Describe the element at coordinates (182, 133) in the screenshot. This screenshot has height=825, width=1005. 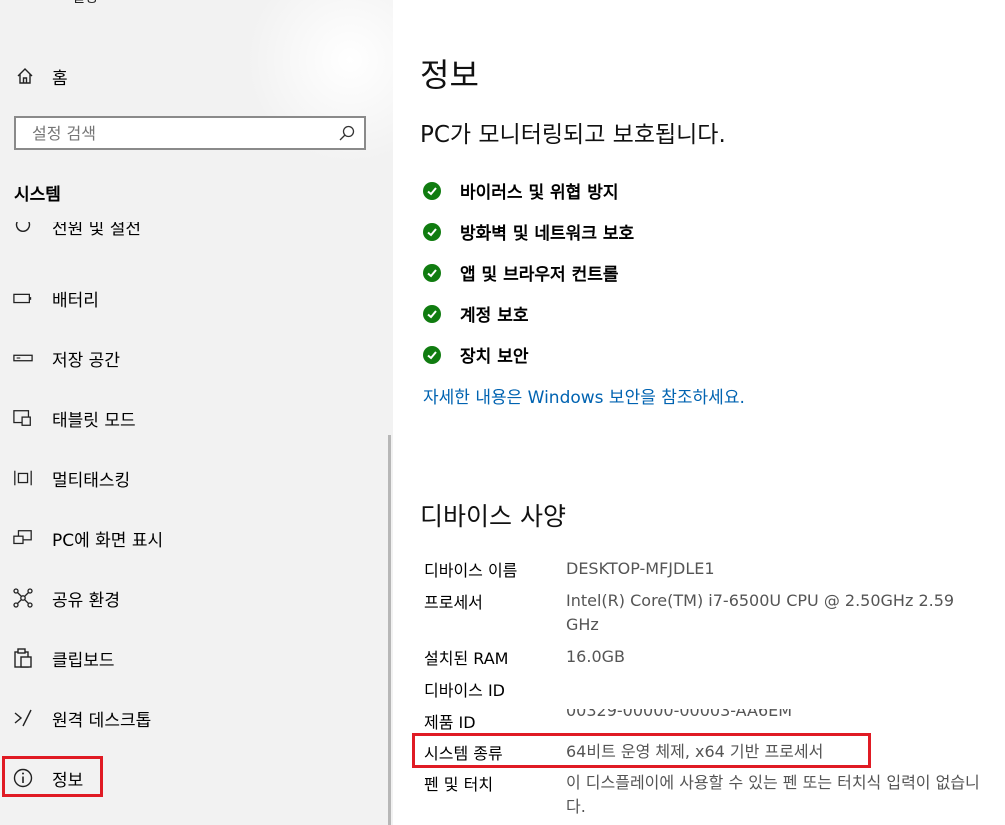
I see `search-input` at that location.